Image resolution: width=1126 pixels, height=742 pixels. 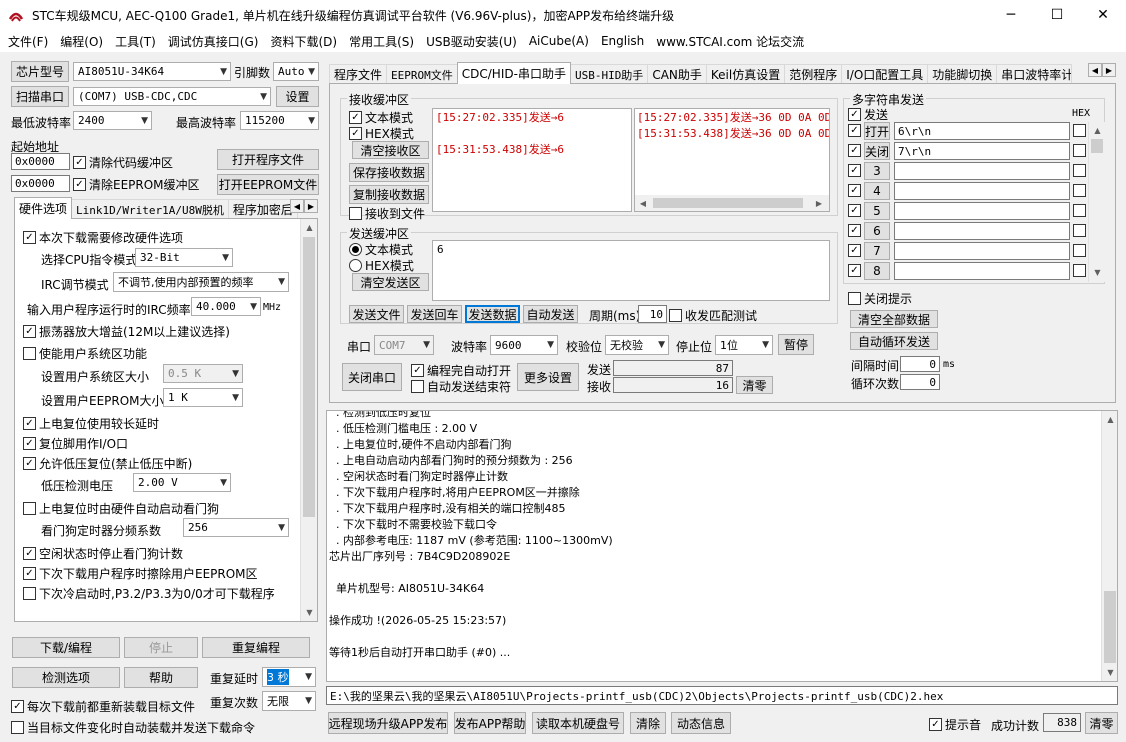 I want to click on tab-encryption: 程序加密后, so click(x=262, y=209).